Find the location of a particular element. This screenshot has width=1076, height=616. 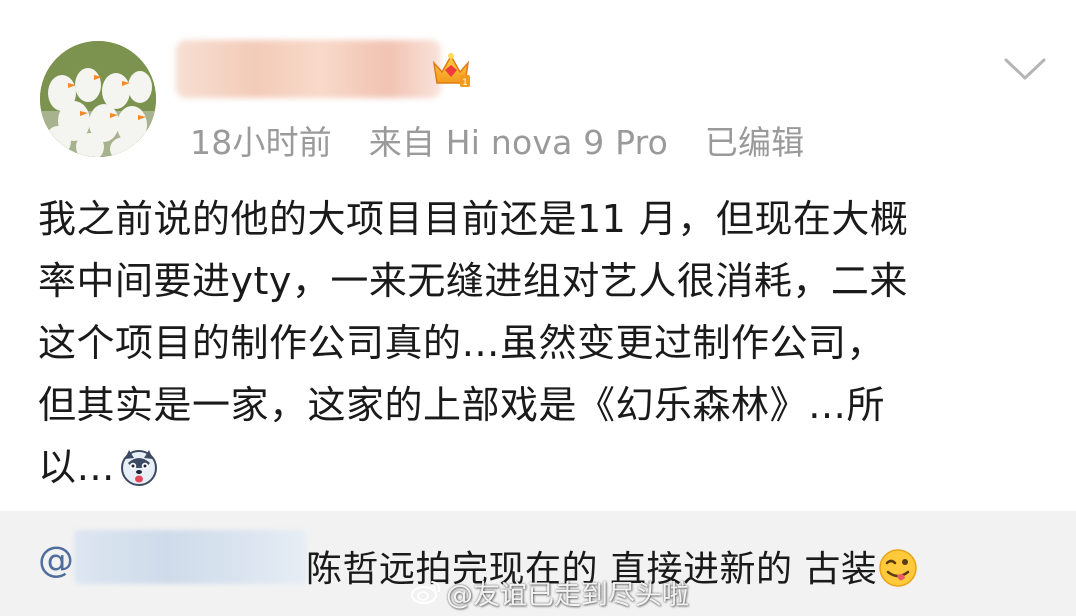

avatar is located at coordinates (98, 99).